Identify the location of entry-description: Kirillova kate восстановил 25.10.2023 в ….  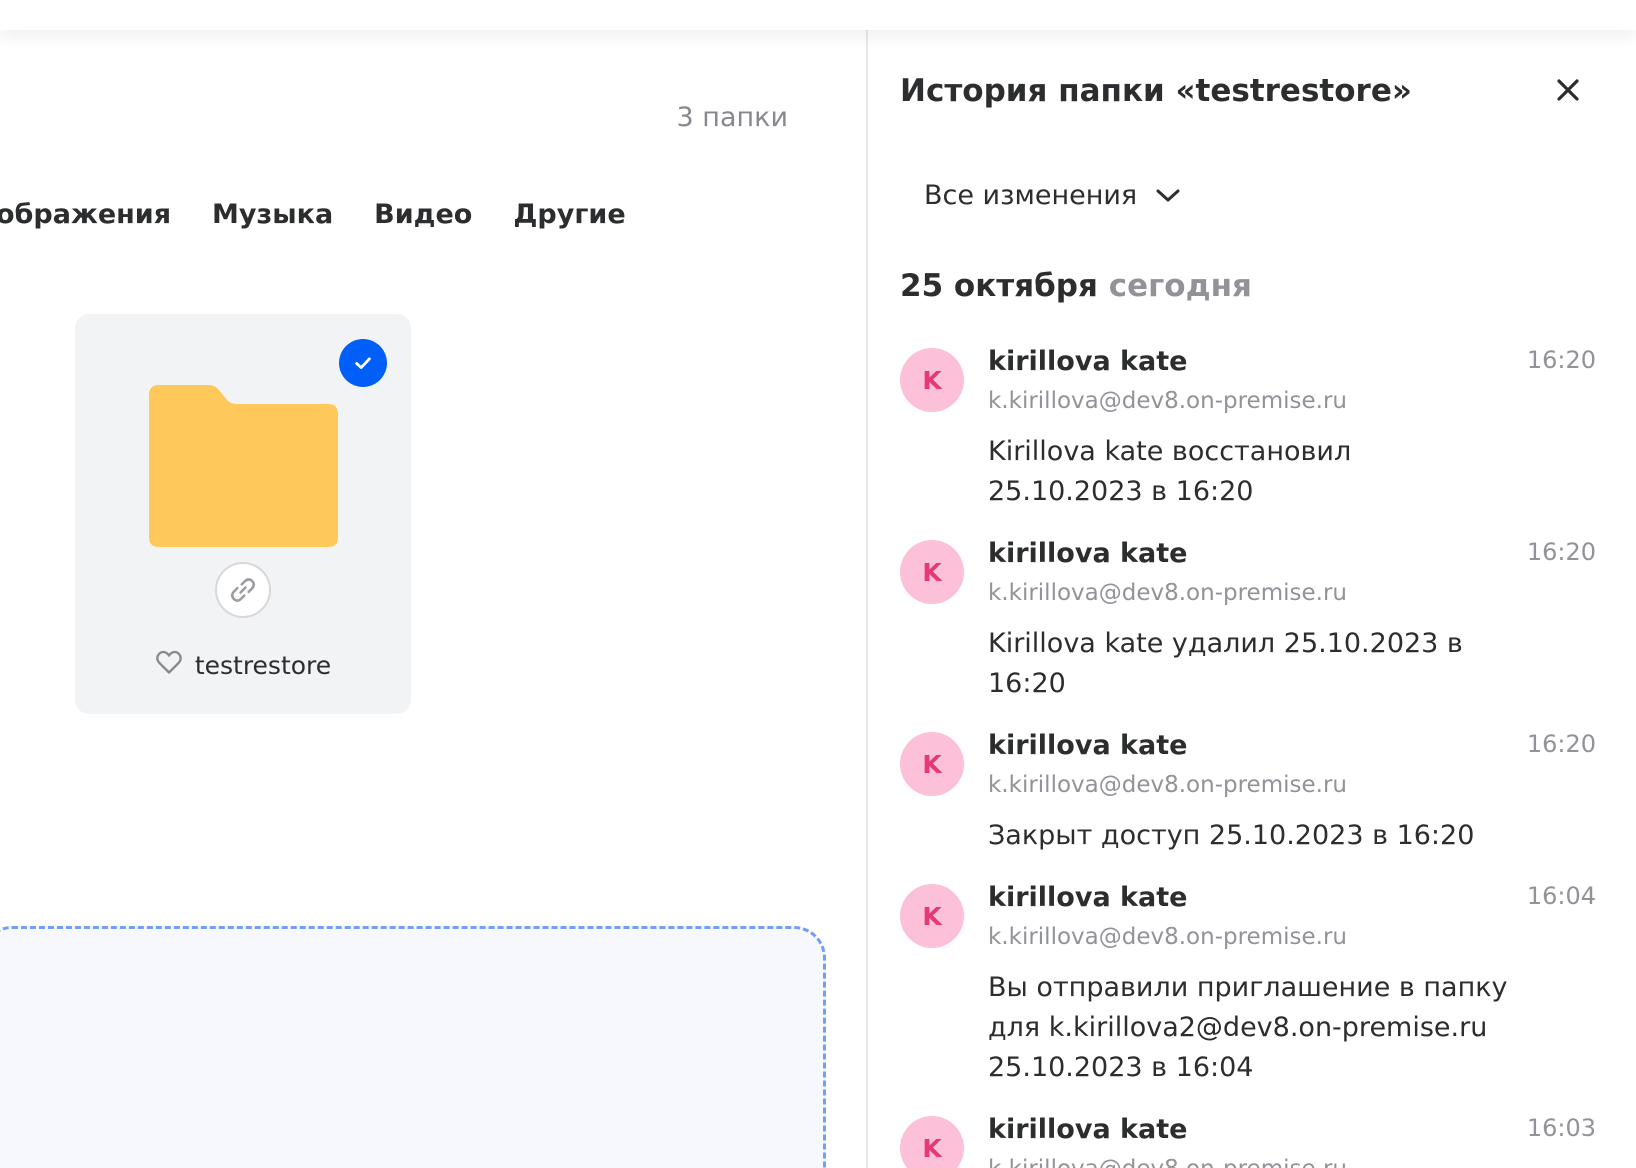
(1170, 471).